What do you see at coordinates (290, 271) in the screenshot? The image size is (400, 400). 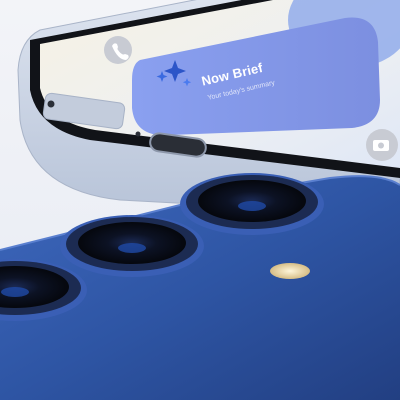 I see `camera-flash` at bounding box center [290, 271].